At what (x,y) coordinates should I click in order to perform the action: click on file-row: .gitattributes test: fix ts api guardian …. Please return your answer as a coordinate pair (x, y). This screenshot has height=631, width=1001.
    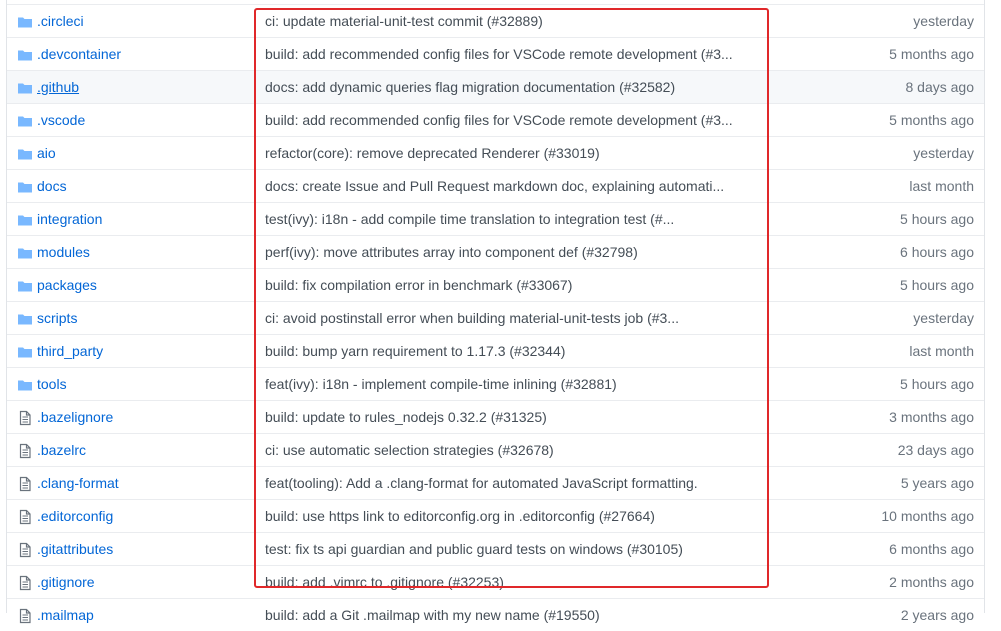
    Looking at the image, I should click on (495, 548).